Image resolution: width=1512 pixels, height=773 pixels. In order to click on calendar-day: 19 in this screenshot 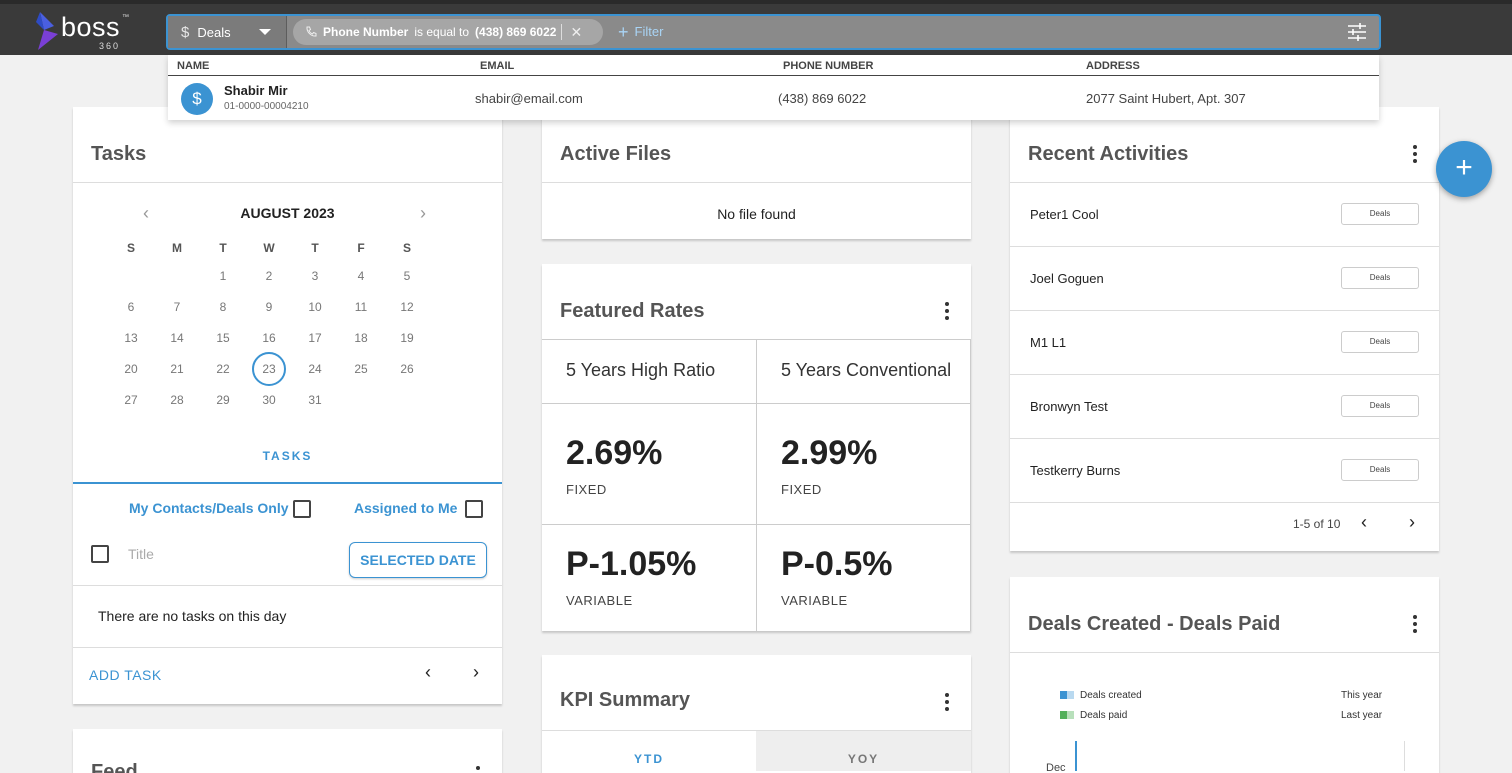, I will do `click(407, 338)`.